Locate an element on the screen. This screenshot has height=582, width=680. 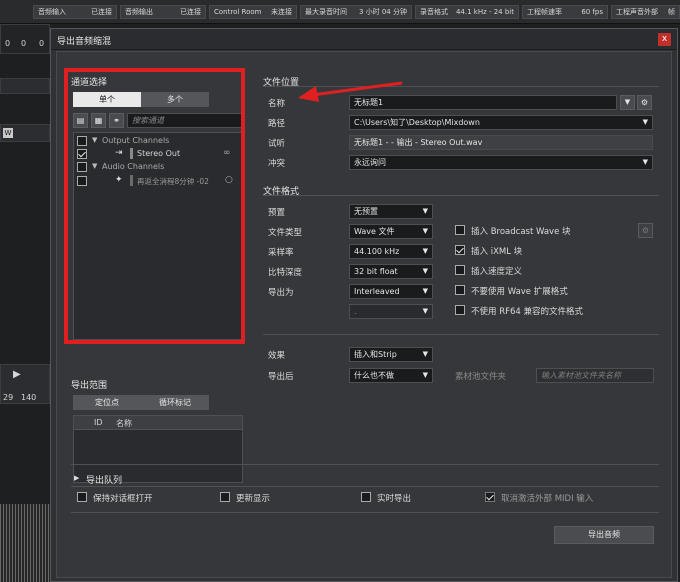
pool-folder-label: 素材池文件夹 is located at coordinates (481, 377).